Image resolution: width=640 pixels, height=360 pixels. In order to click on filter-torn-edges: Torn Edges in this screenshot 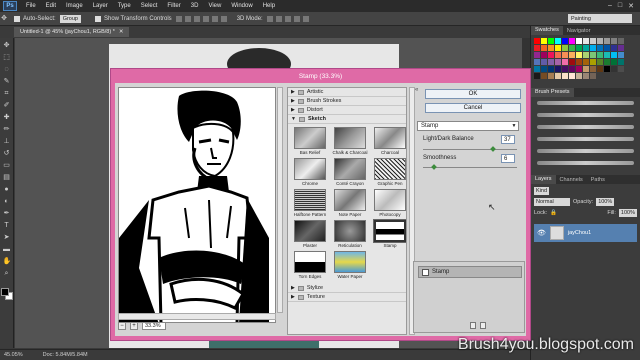, I will do `click(310, 265)`.